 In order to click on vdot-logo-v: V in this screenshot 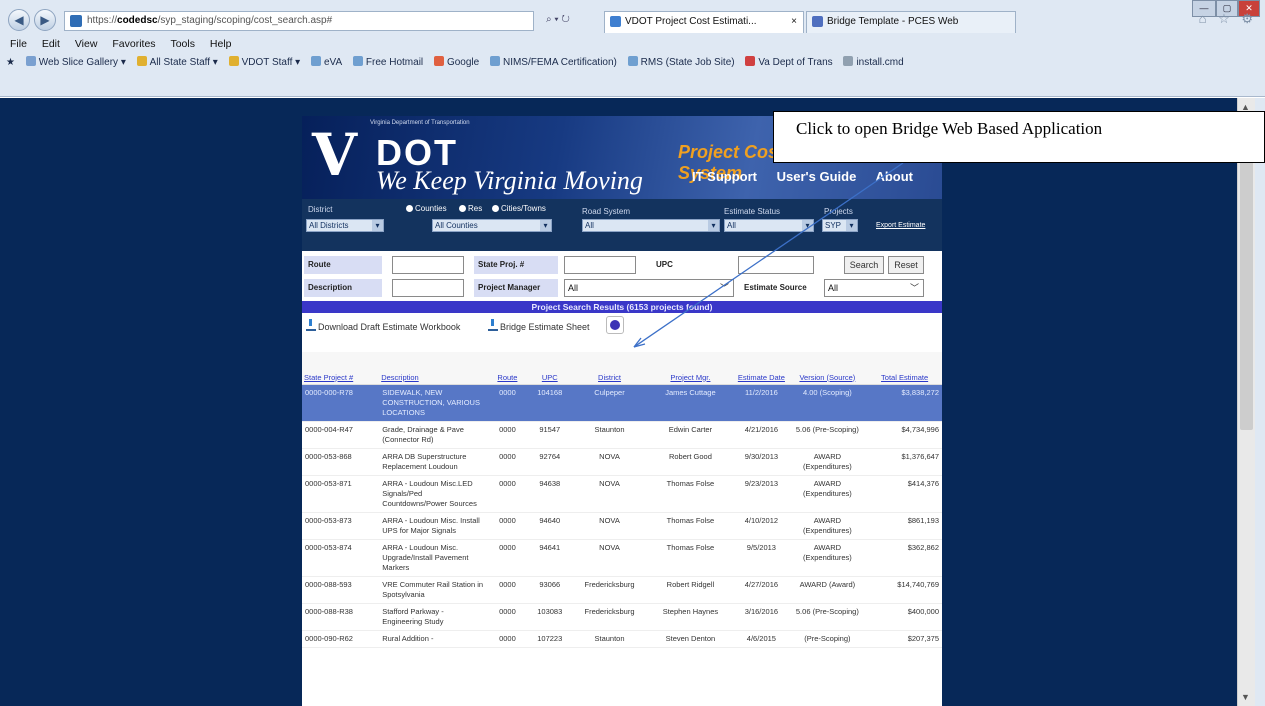, I will do `click(334, 155)`.